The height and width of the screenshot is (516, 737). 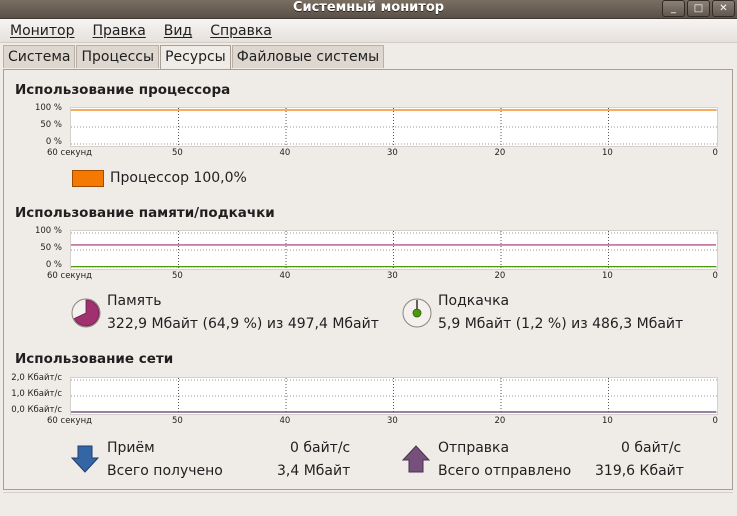 What do you see at coordinates (177, 421) in the screenshot?
I see `network-x-tick: 50` at bounding box center [177, 421].